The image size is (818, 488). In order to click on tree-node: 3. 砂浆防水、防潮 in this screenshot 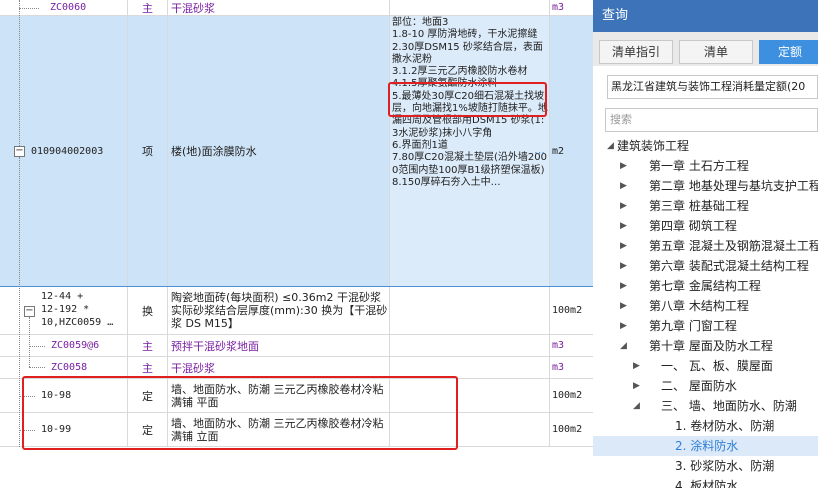, I will do `click(705, 466)`.